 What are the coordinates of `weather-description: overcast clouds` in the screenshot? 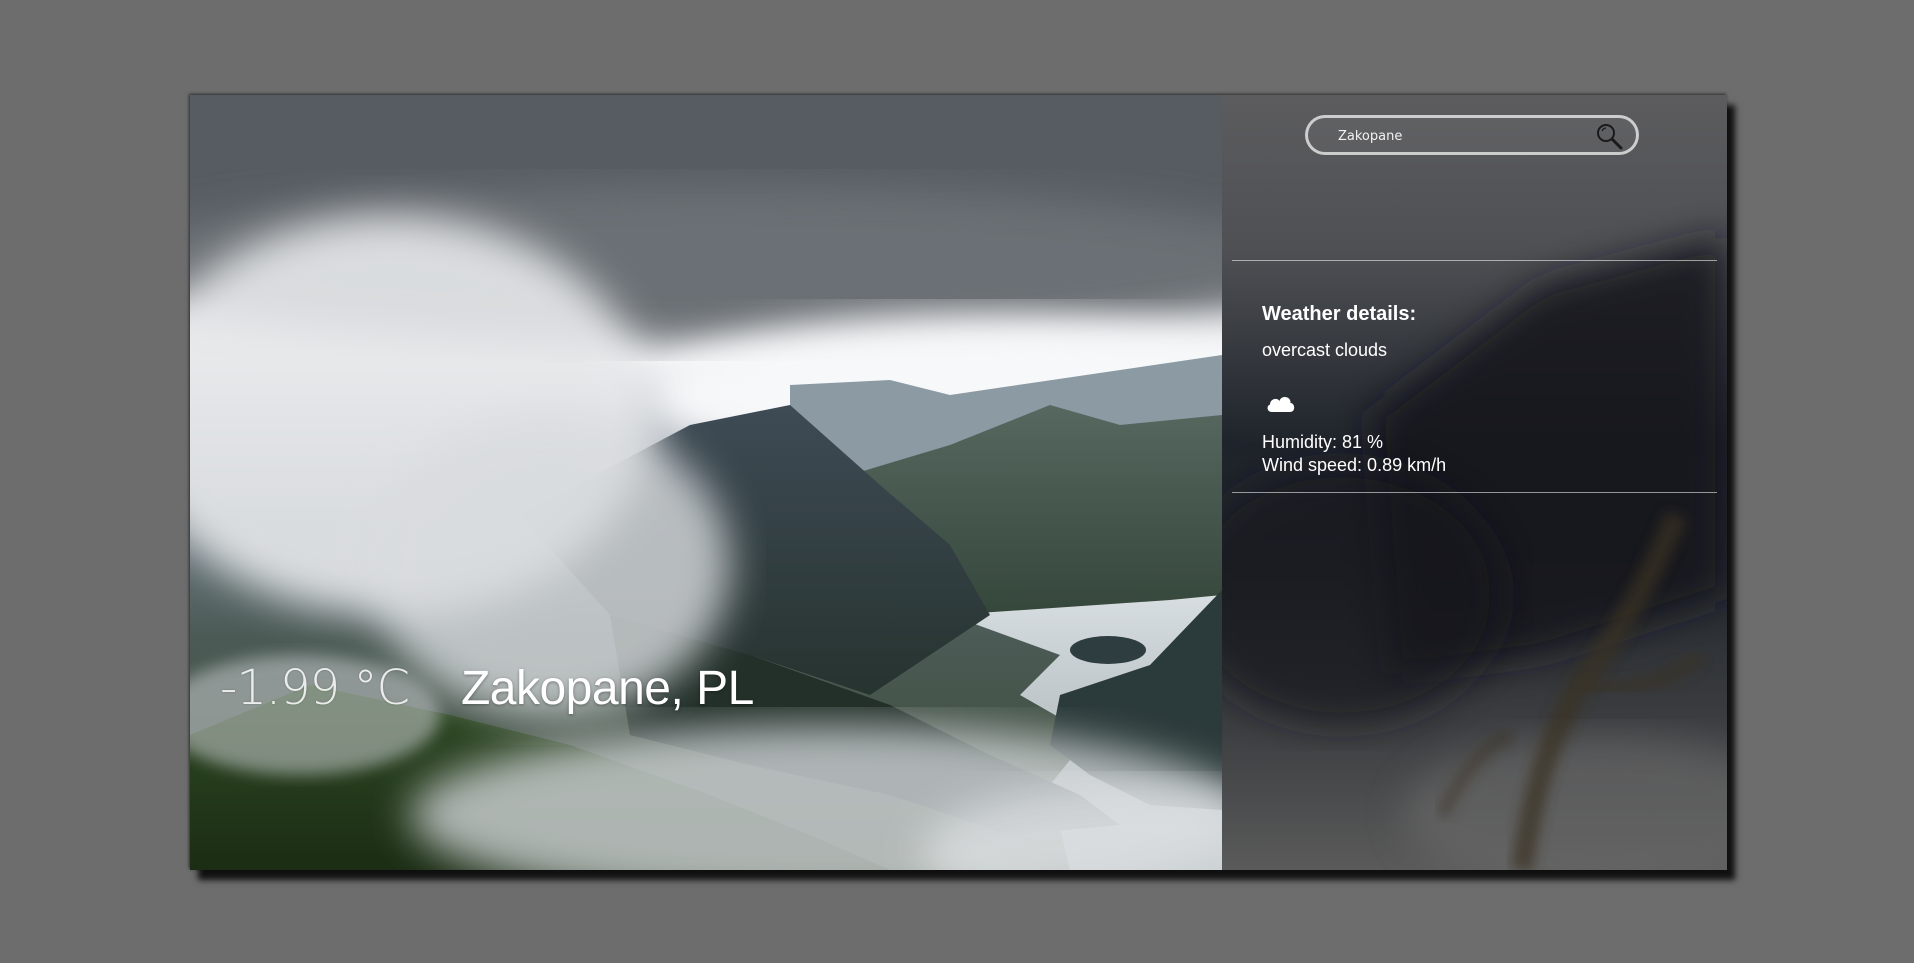 It's located at (1325, 350).